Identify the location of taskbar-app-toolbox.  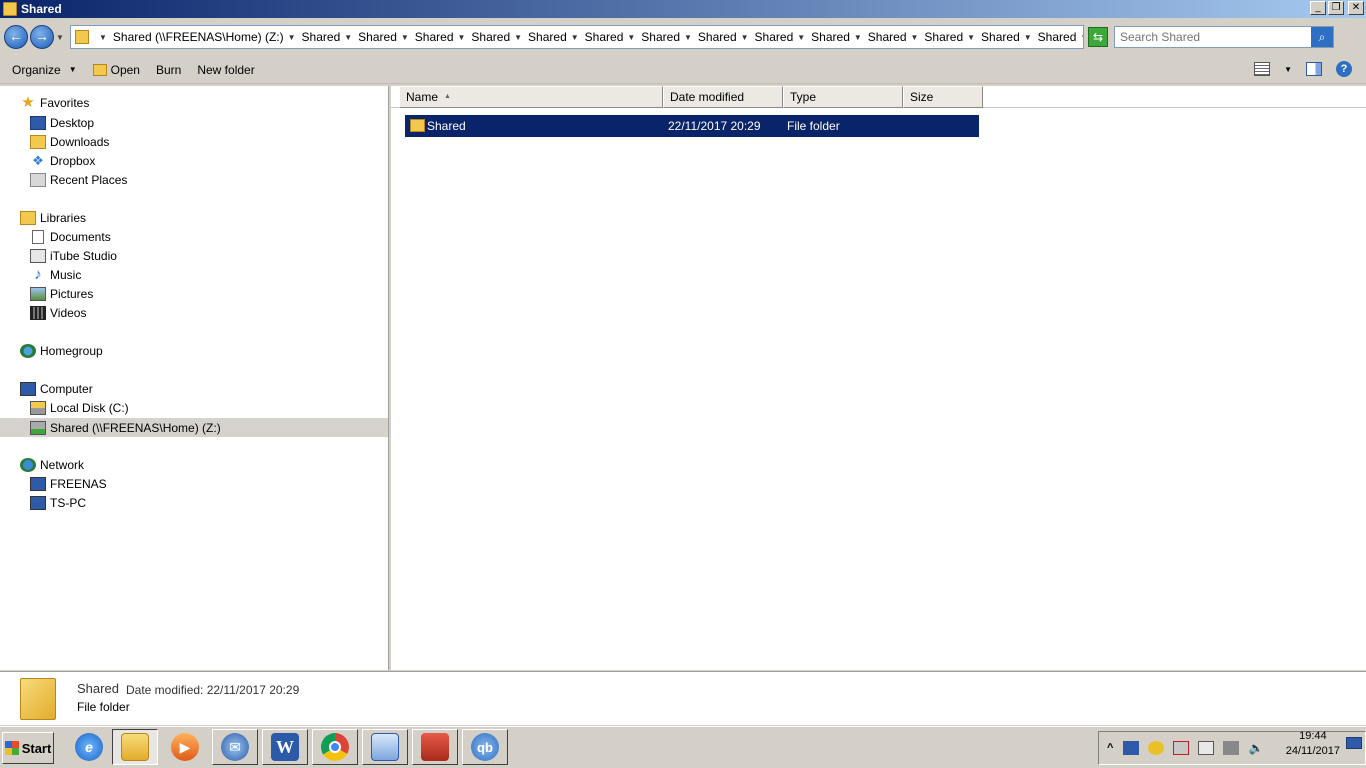
(435, 747).